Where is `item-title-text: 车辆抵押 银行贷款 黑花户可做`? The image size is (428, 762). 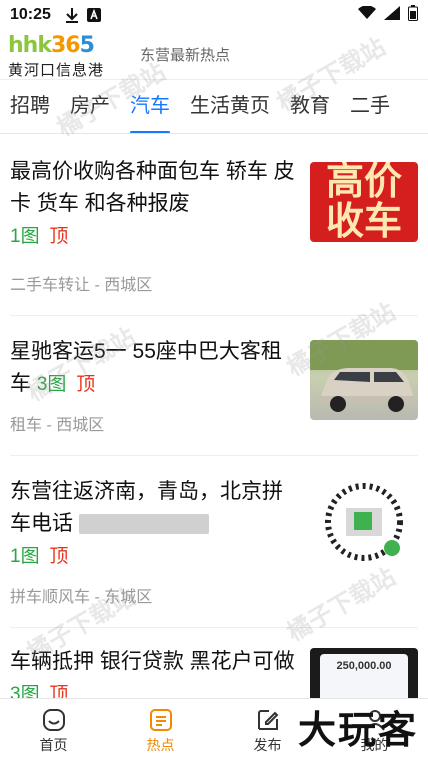
item-title-text: 车辆抵押 银行贷款 黑花户可做 is located at coordinates (152, 661).